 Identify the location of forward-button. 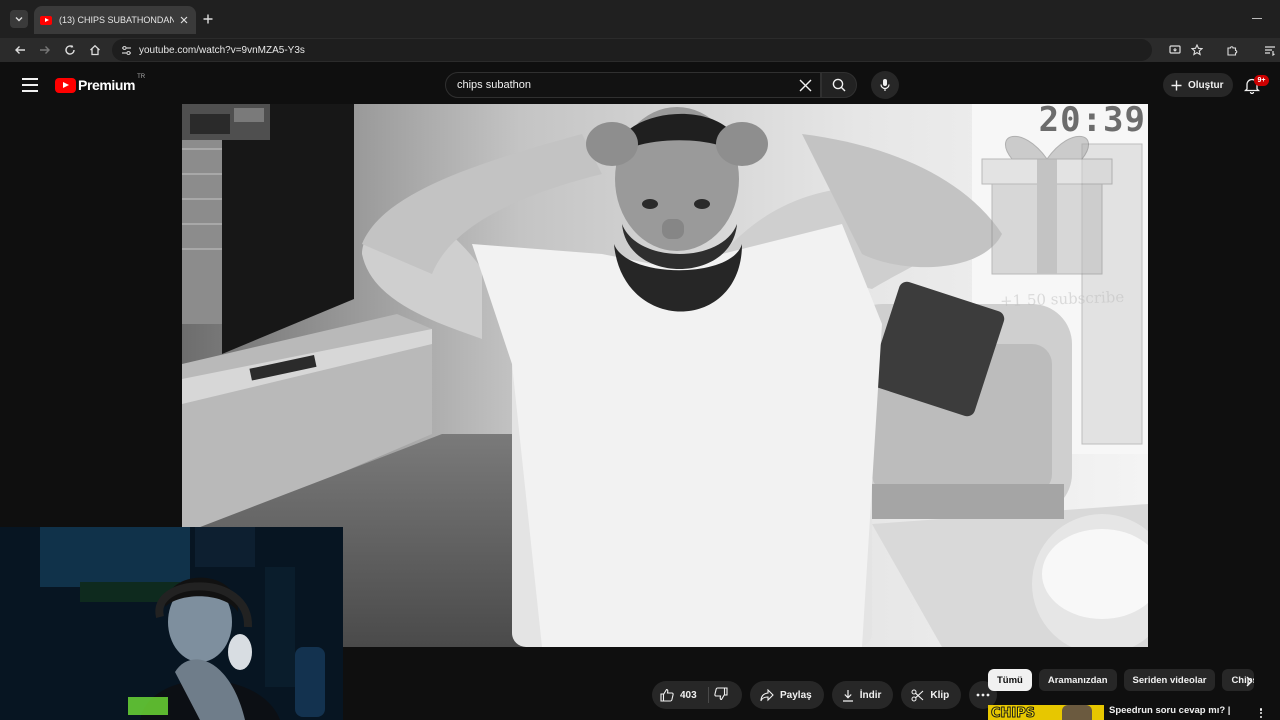
(45, 50).